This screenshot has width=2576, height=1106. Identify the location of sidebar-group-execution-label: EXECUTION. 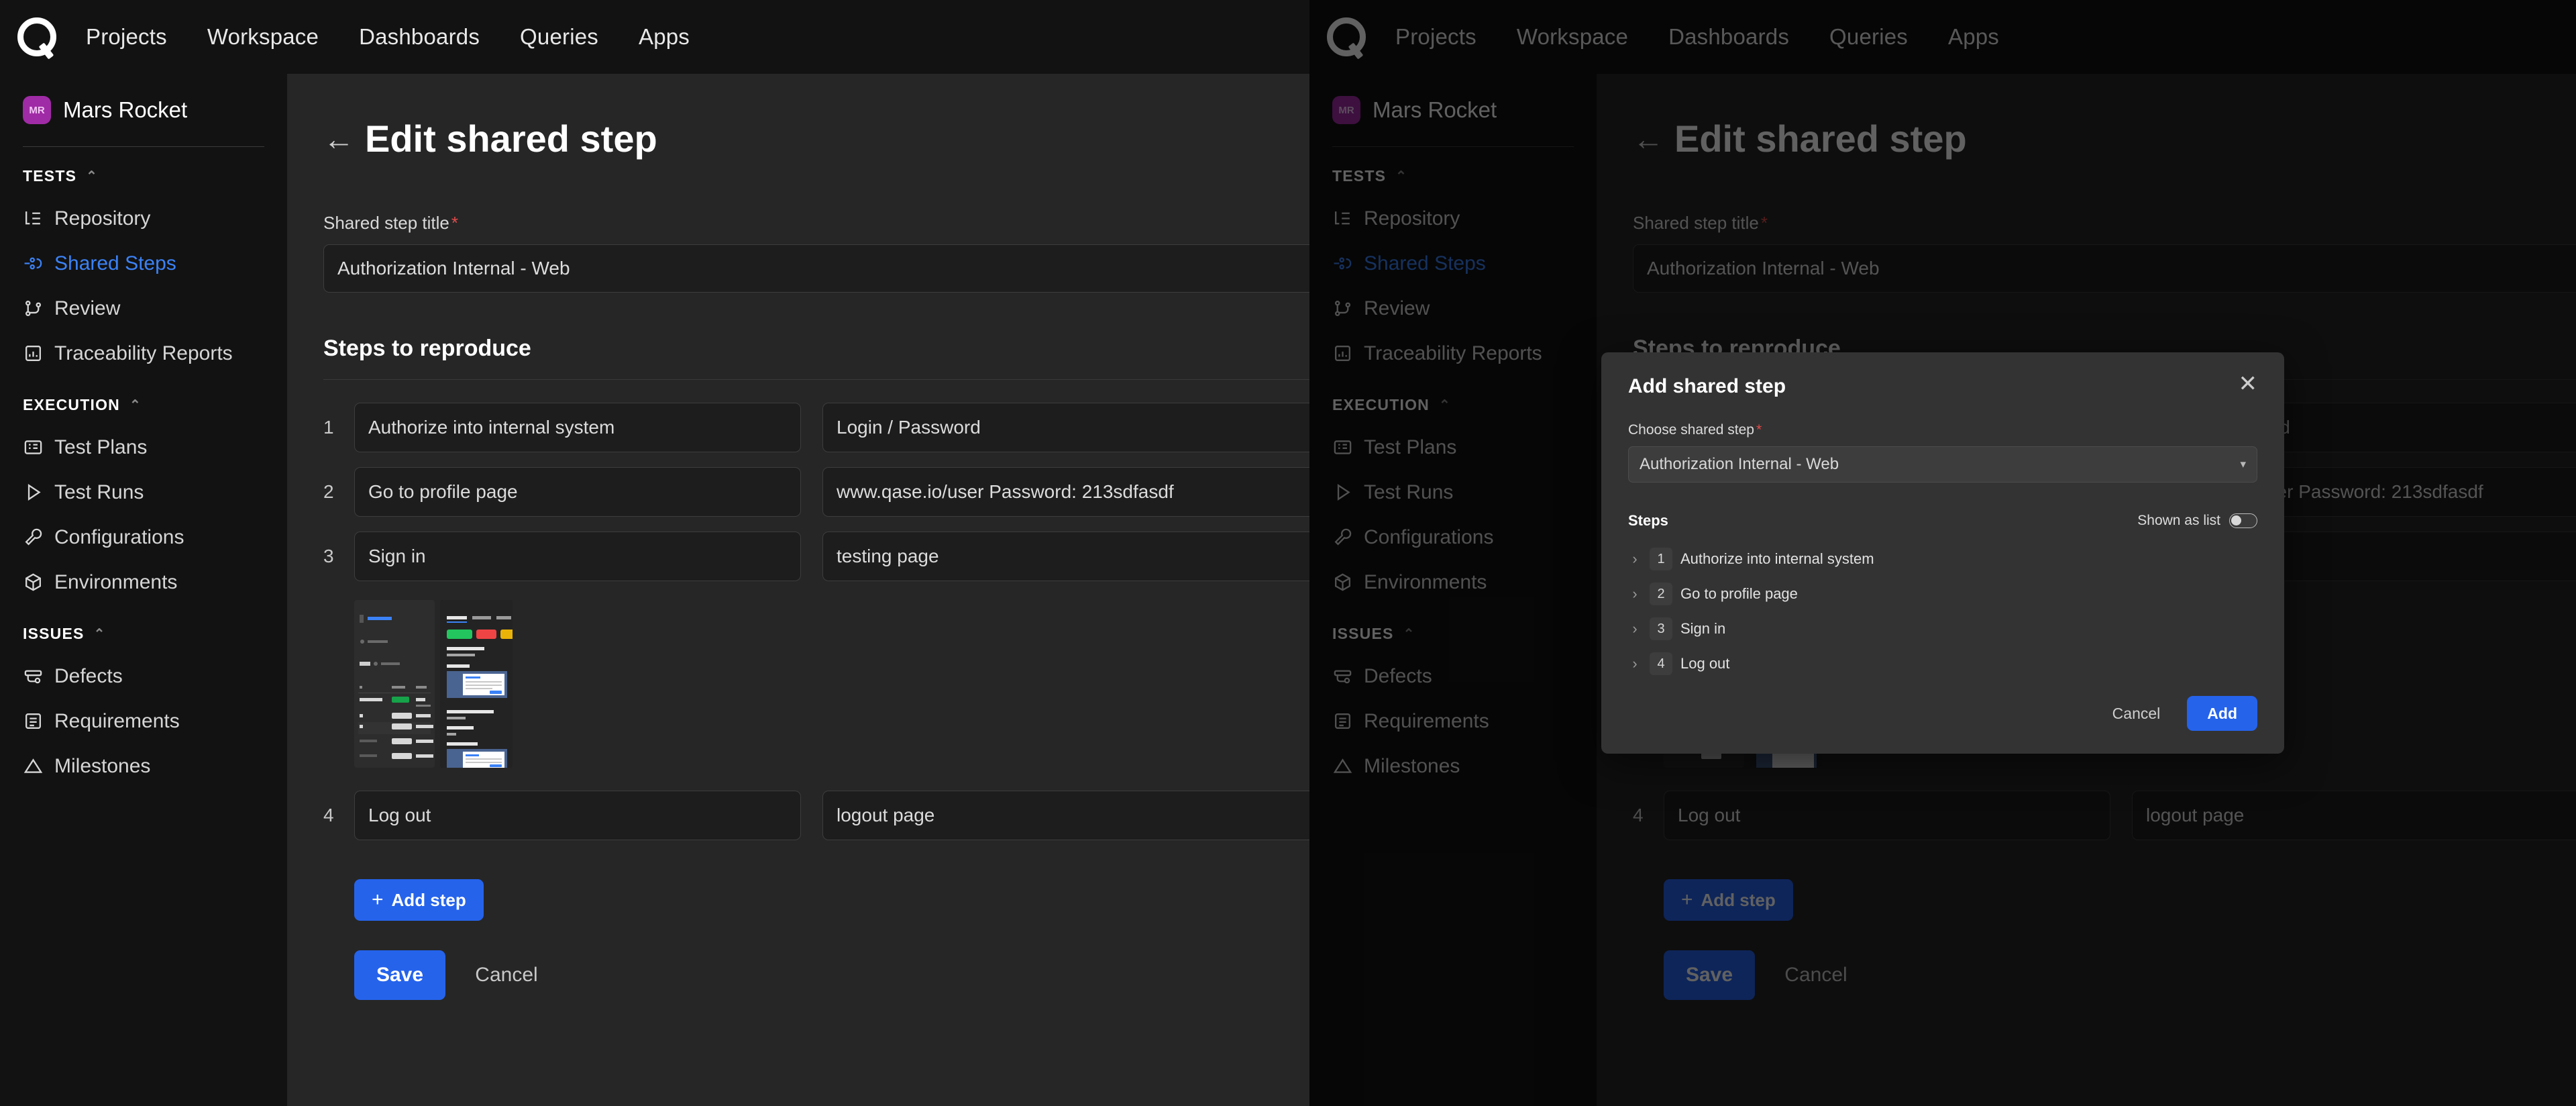
(71, 404).